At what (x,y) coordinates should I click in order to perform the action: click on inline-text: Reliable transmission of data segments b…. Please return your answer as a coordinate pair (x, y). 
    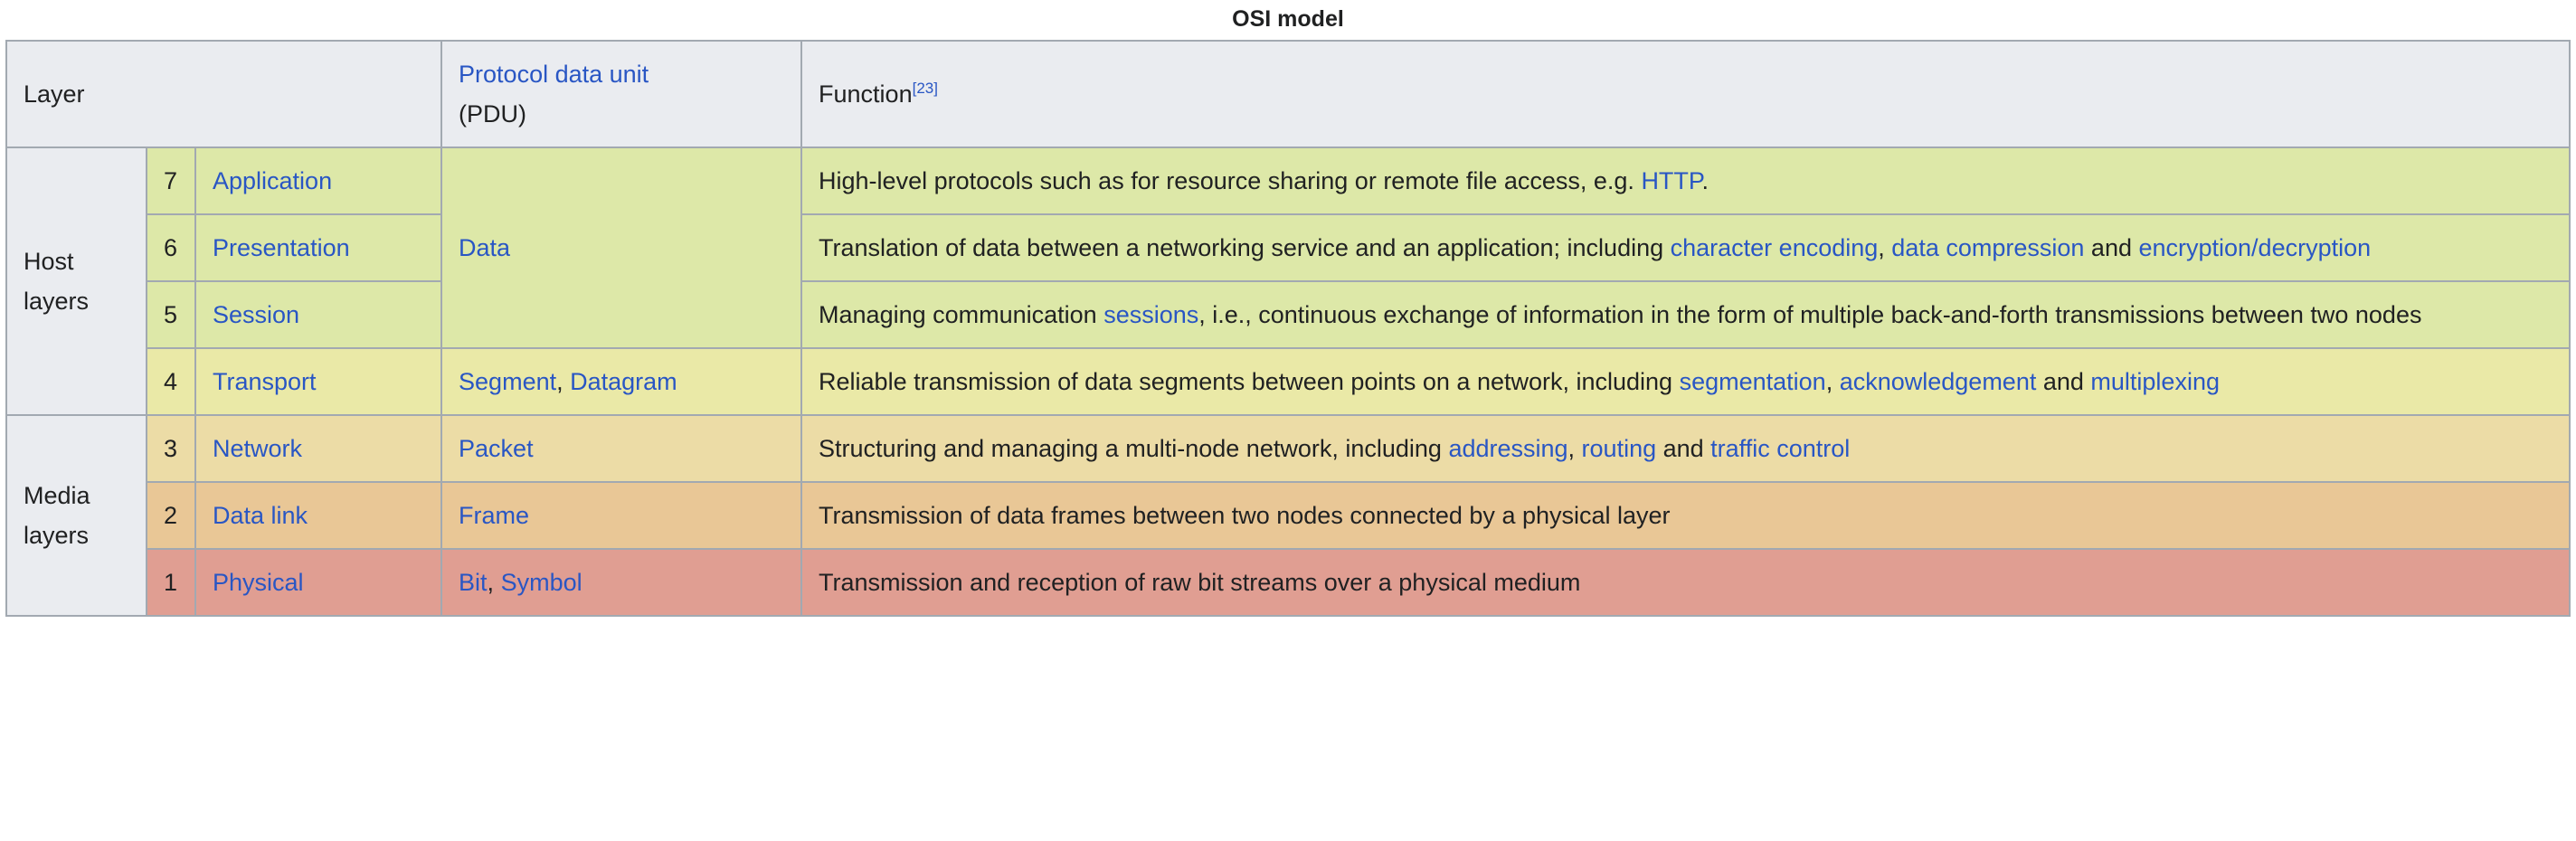
    Looking at the image, I should click on (1249, 381).